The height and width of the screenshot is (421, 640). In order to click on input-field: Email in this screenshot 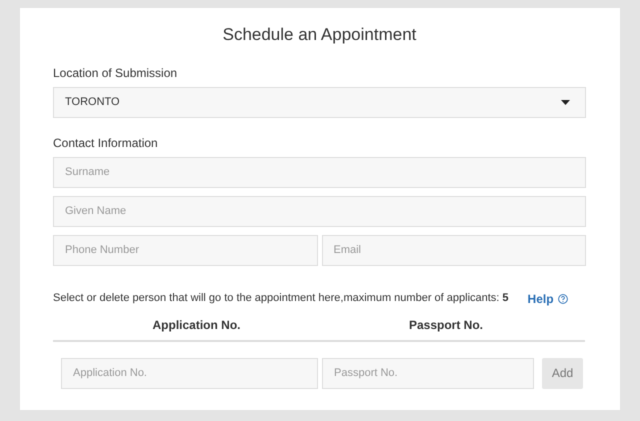, I will do `click(454, 250)`.